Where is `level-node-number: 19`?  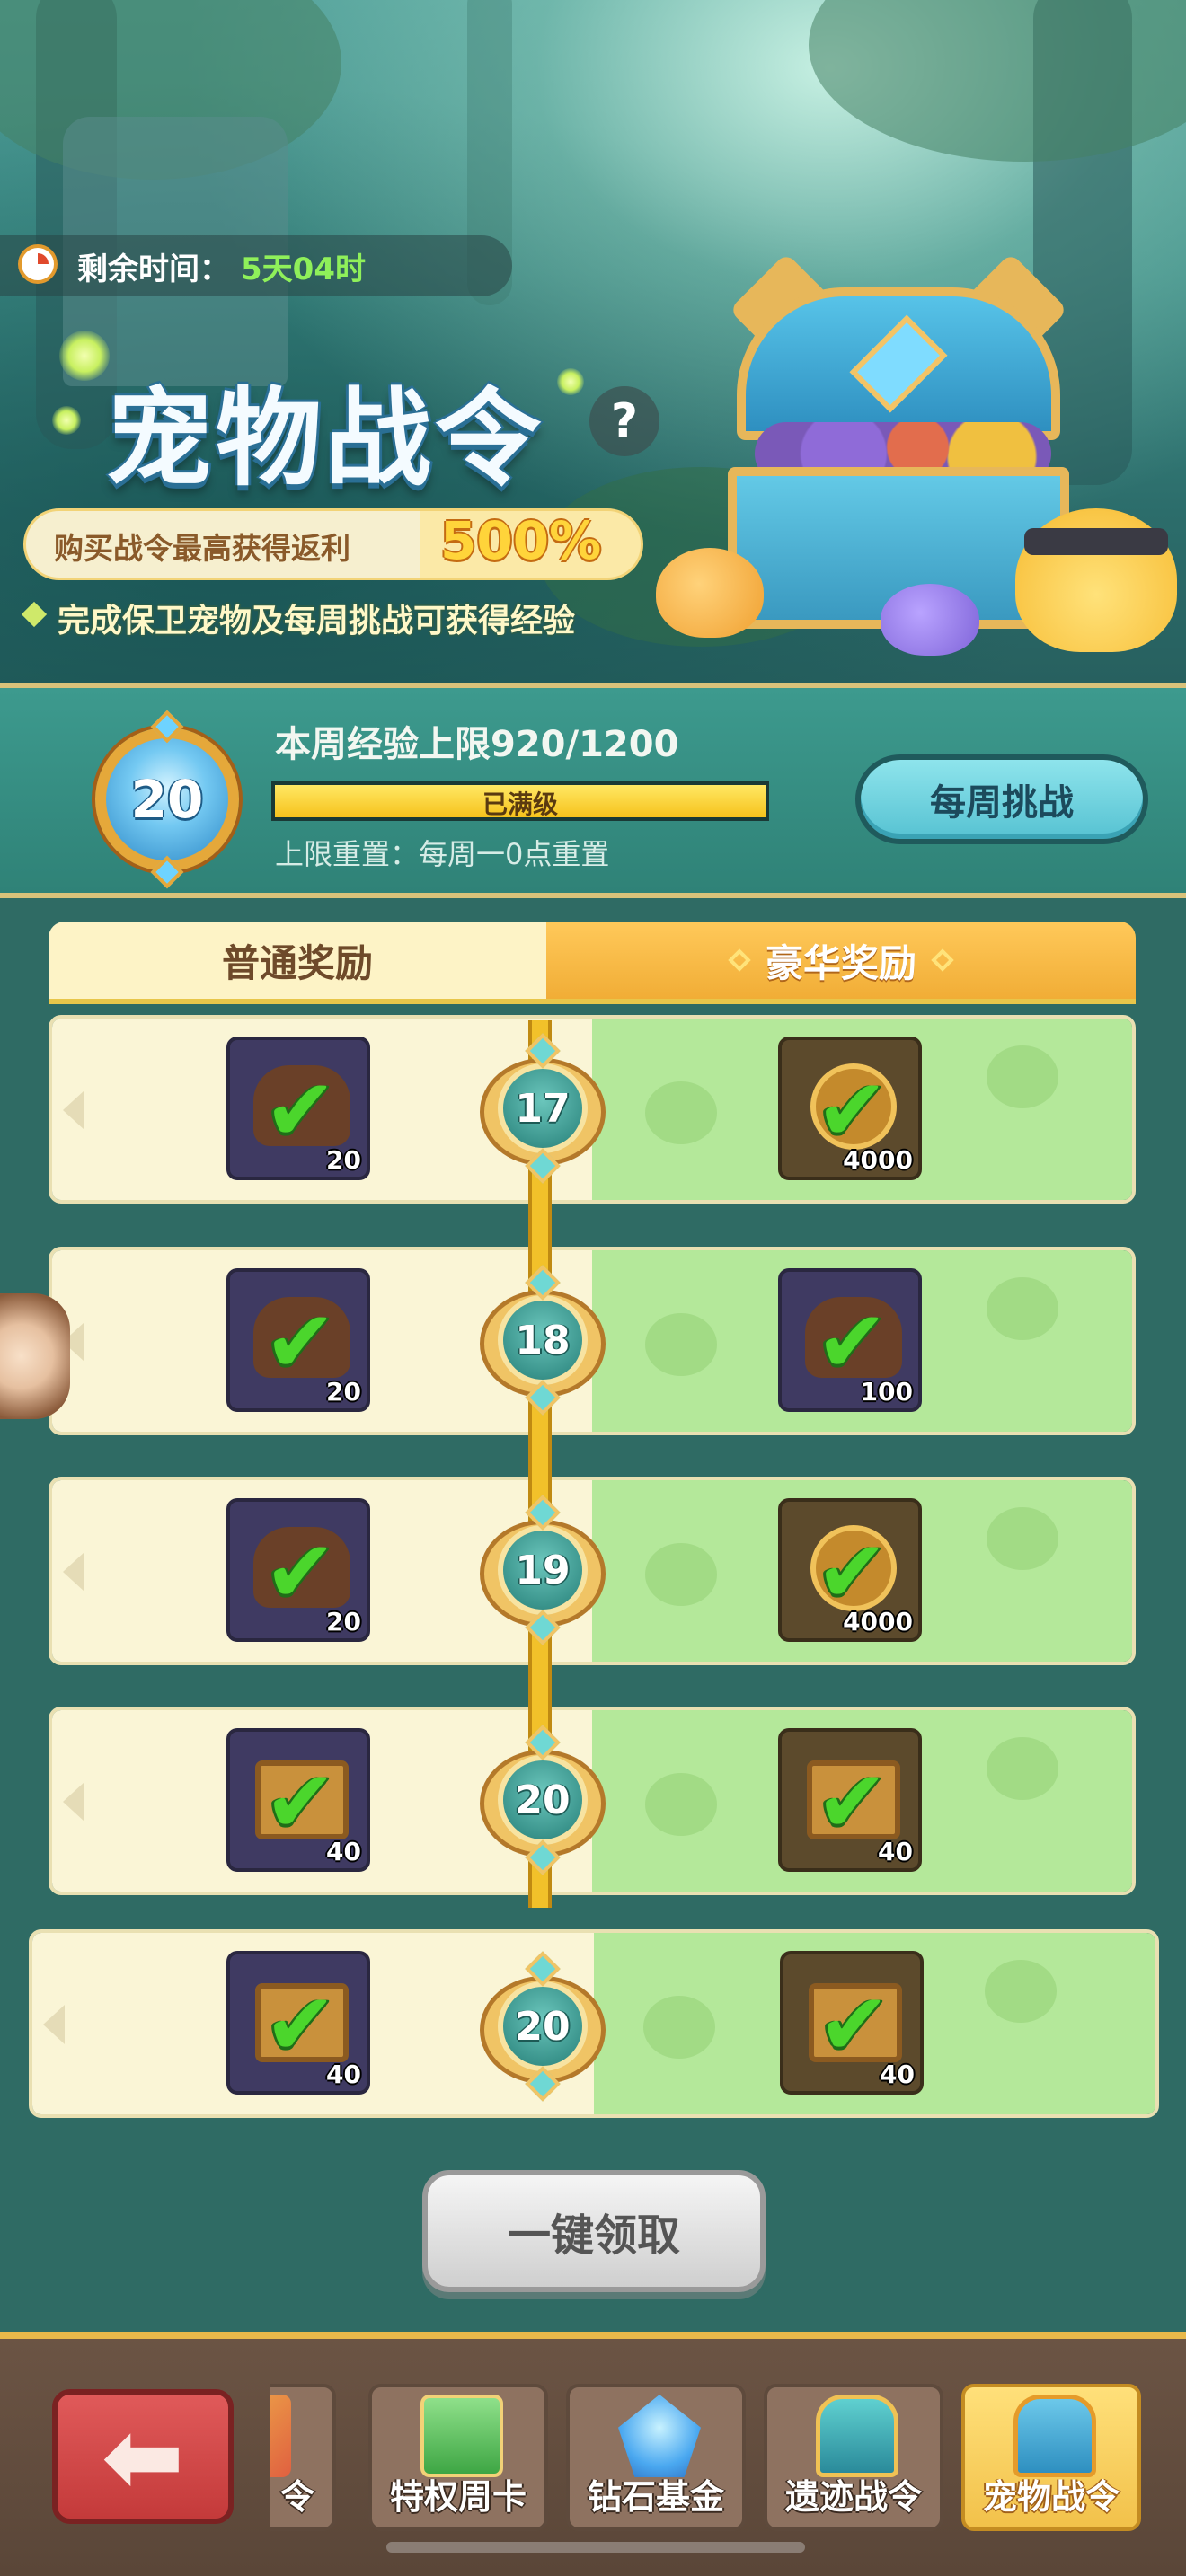 level-node-number: 19 is located at coordinates (543, 1570).